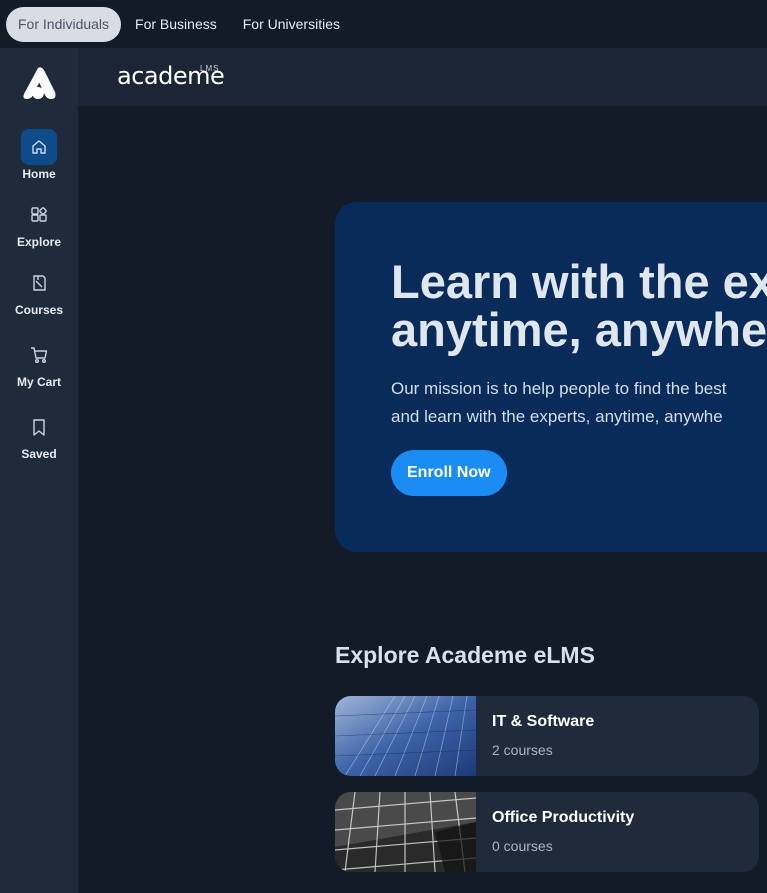  I want to click on sidebar-item-courses: Courses, so click(39, 291).